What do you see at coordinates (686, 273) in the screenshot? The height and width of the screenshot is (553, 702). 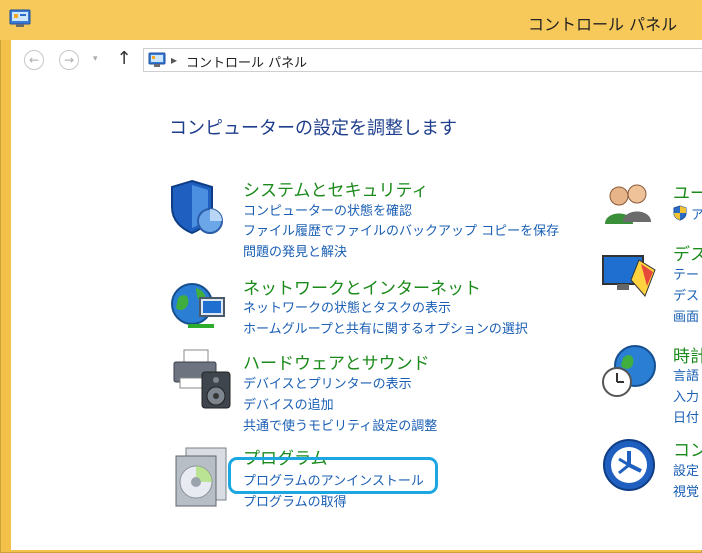 I see `link-appearance-1: テー` at bounding box center [686, 273].